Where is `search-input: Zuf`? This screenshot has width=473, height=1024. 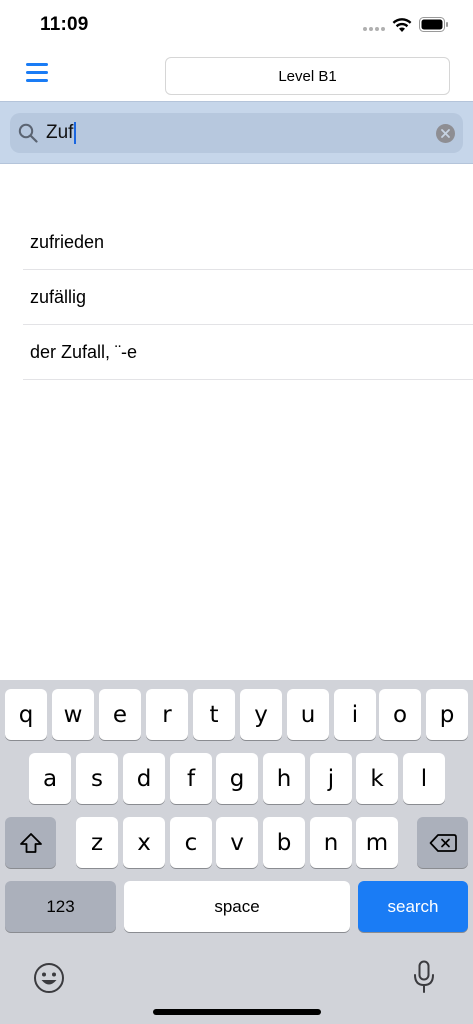 search-input: Zuf is located at coordinates (61, 133).